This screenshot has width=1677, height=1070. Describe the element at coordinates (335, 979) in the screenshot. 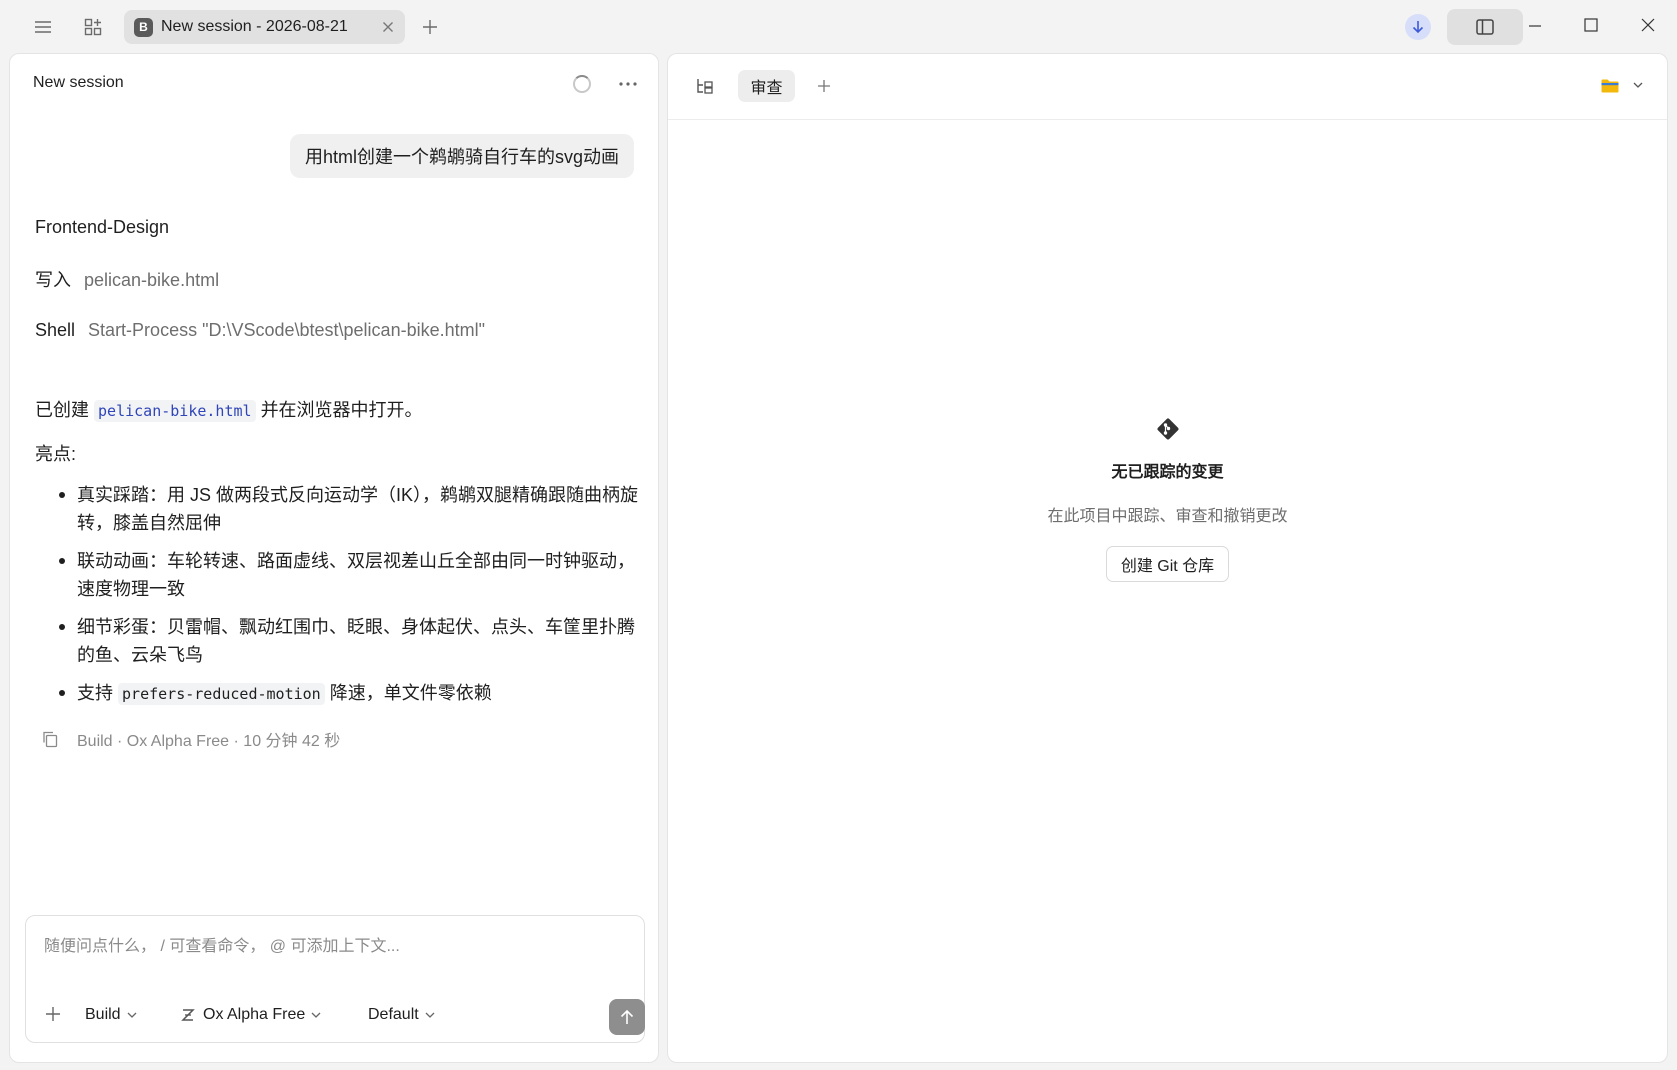

I see `composer: Build Ox Alpha Free Default` at that location.